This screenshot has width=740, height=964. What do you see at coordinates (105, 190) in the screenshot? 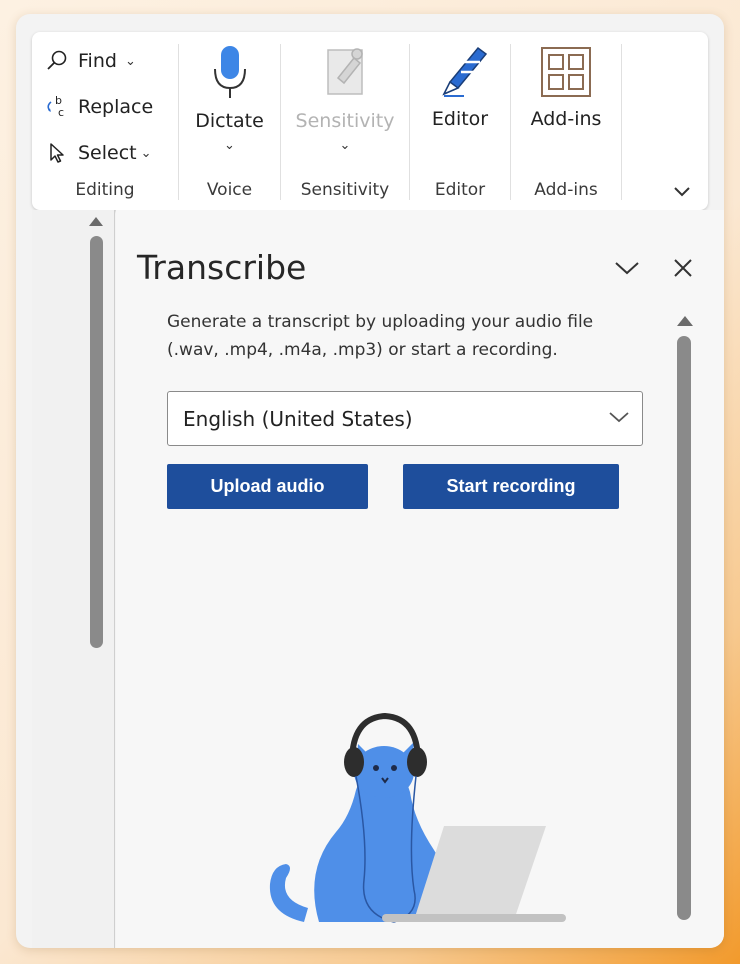
I see `editing-group-label: Editing` at bounding box center [105, 190].